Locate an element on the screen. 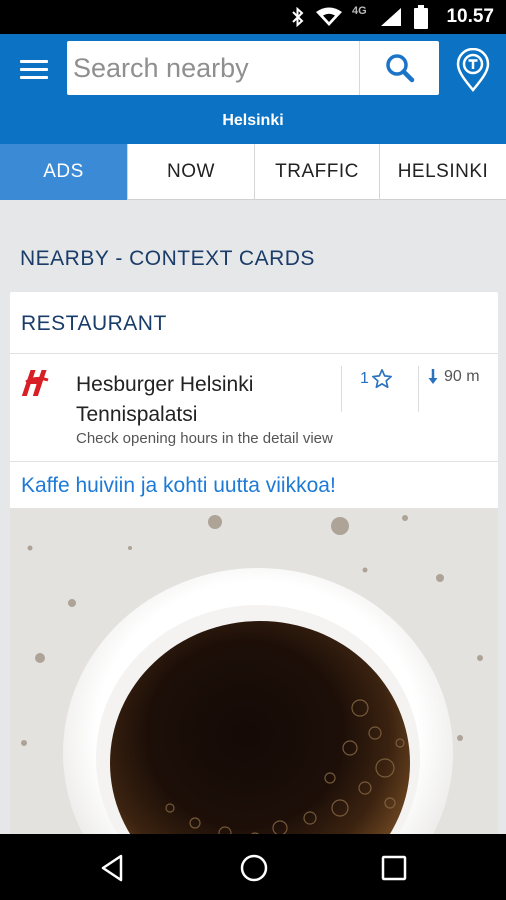  battery-icon is located at coordinates (421, 17).